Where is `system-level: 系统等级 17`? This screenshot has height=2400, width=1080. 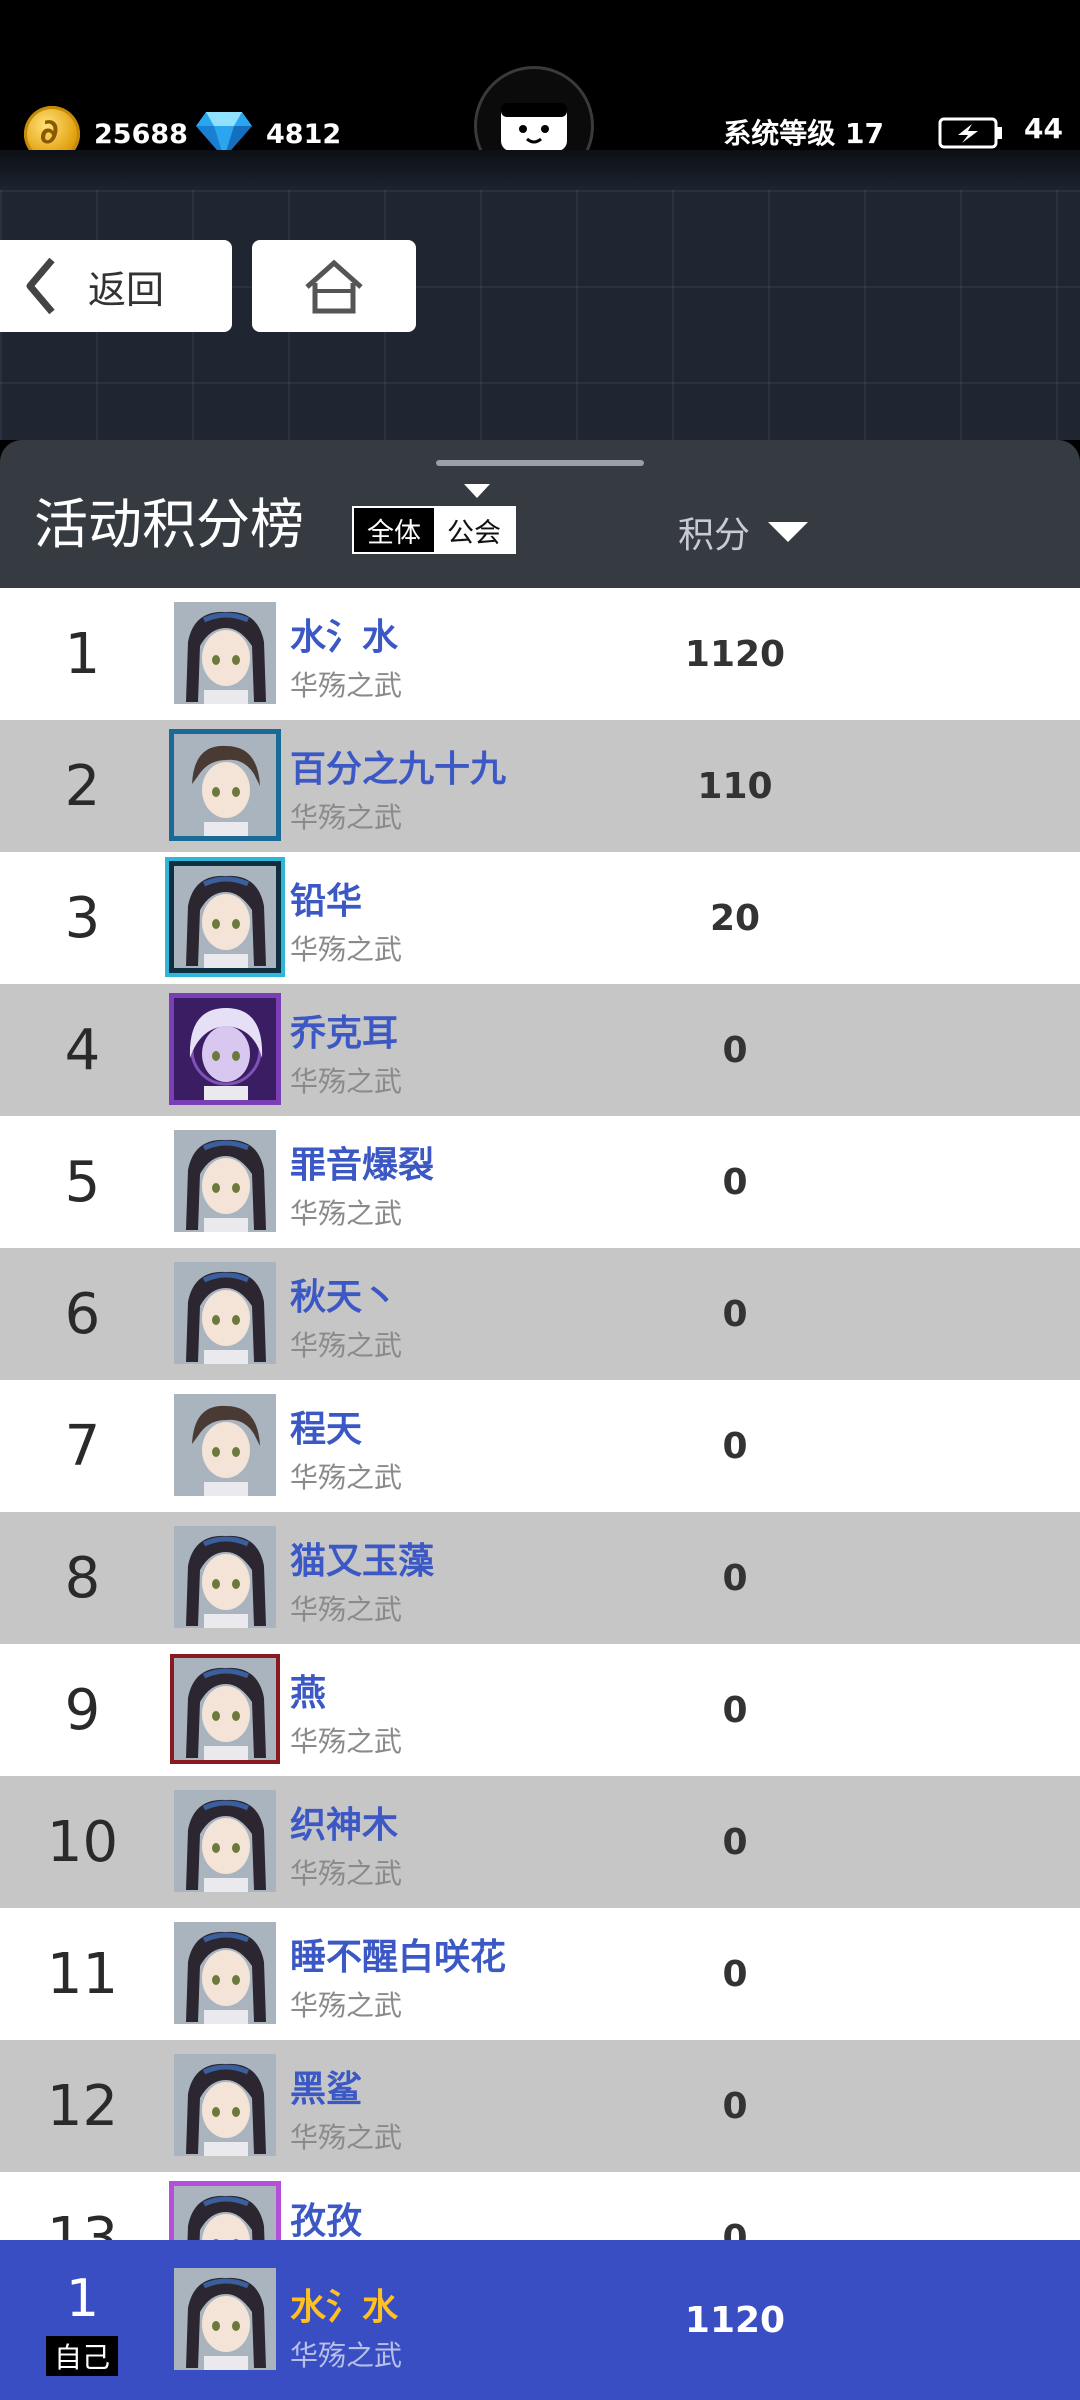
system-level: 系统等级 17 is located at coordinates (803, 133).